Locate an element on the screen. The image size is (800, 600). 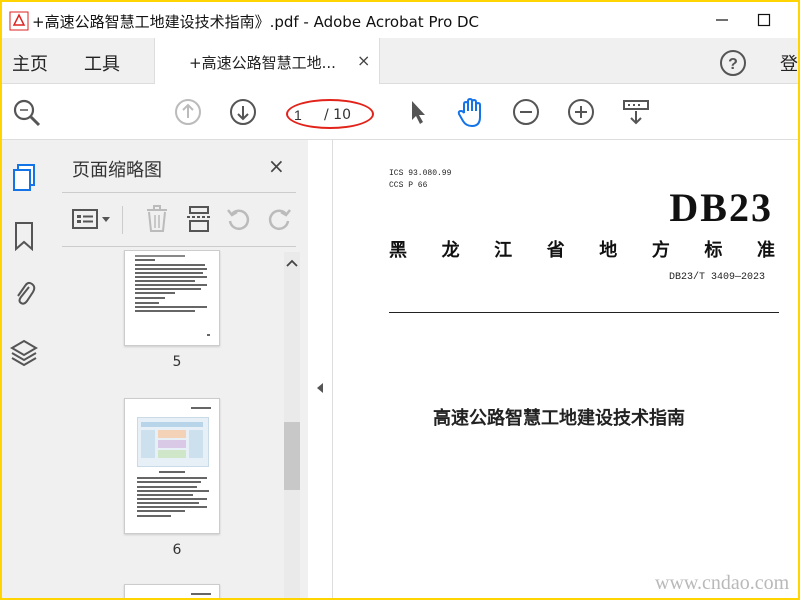
maximize-button is located at coordinates (764, 20).